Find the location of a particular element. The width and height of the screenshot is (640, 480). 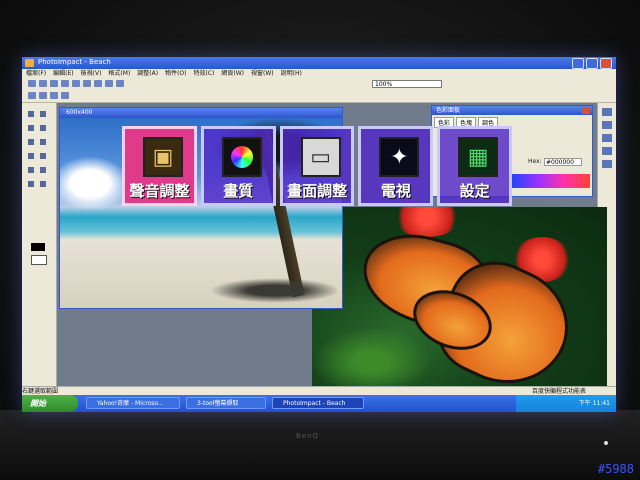

tool-panel is located at coordinates (39, 244).